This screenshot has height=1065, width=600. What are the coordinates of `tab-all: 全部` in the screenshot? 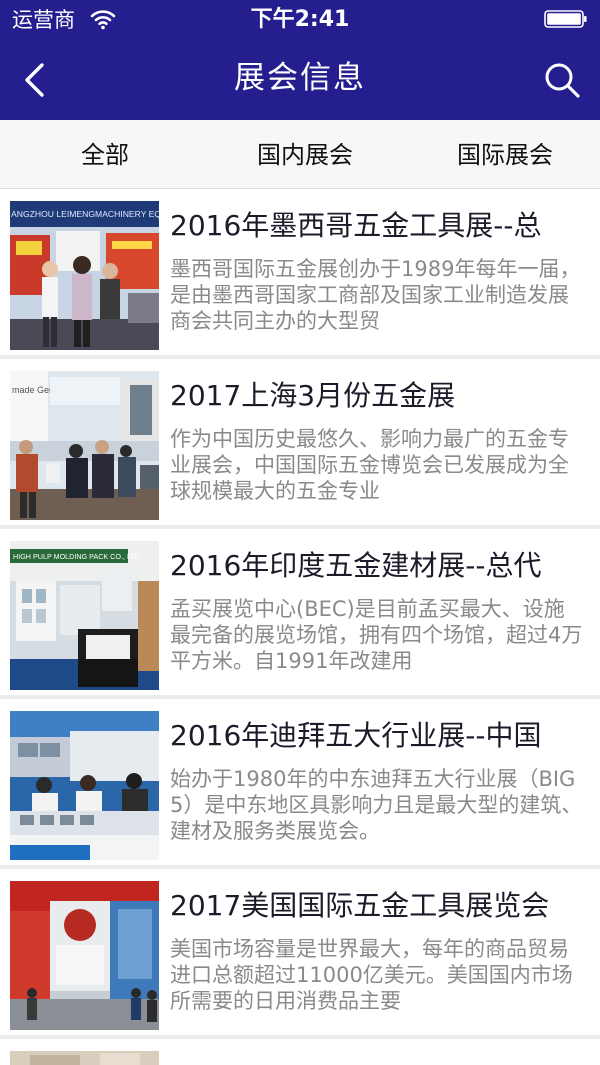 It's located at (105, 154).